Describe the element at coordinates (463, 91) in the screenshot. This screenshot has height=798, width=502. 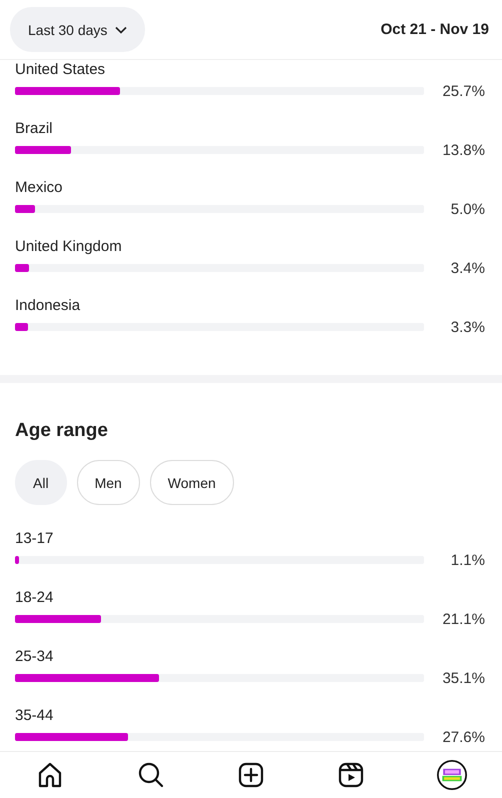
I see `percentage-text: 25.7%` at that location.